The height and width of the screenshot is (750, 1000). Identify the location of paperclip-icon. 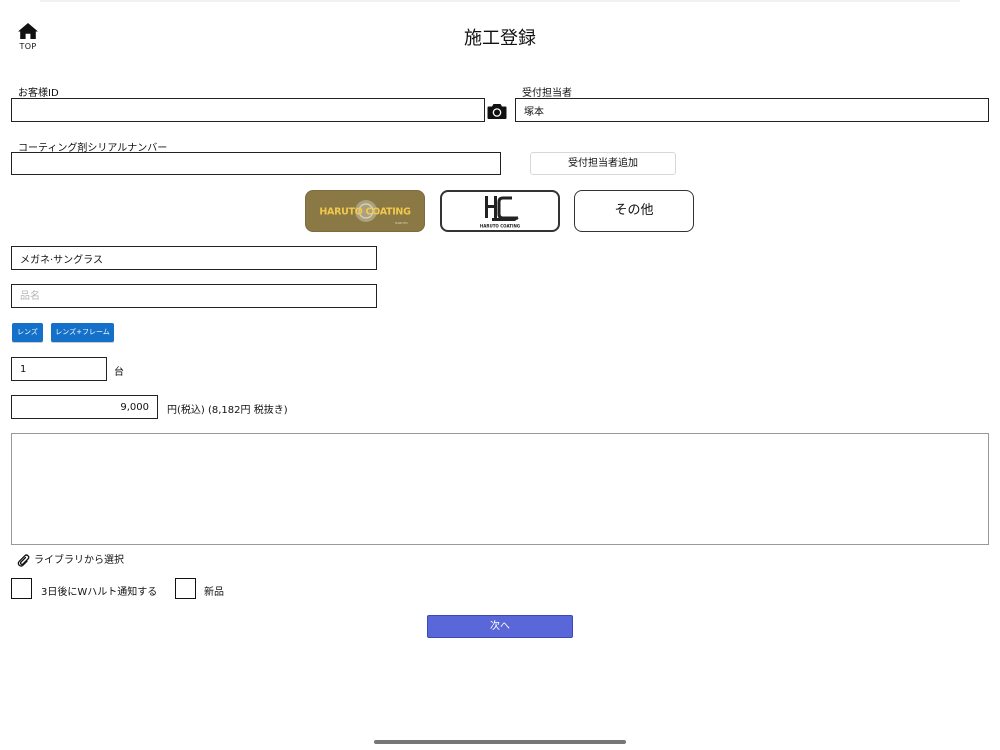
(23, 560).